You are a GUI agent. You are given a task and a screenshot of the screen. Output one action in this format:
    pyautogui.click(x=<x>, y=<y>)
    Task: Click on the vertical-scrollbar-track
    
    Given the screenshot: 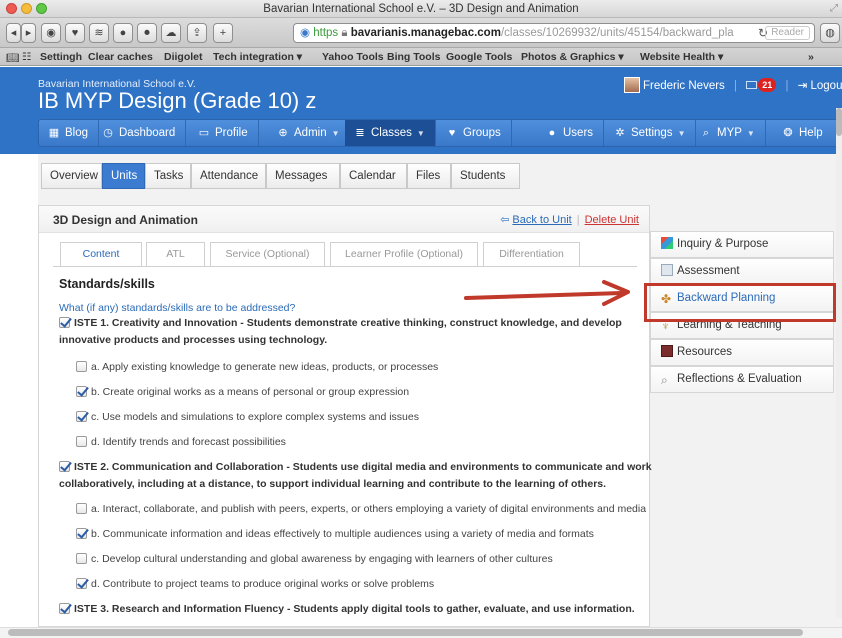 What is the action you would take?
    pyautogui.click(x=839, y=363)
    